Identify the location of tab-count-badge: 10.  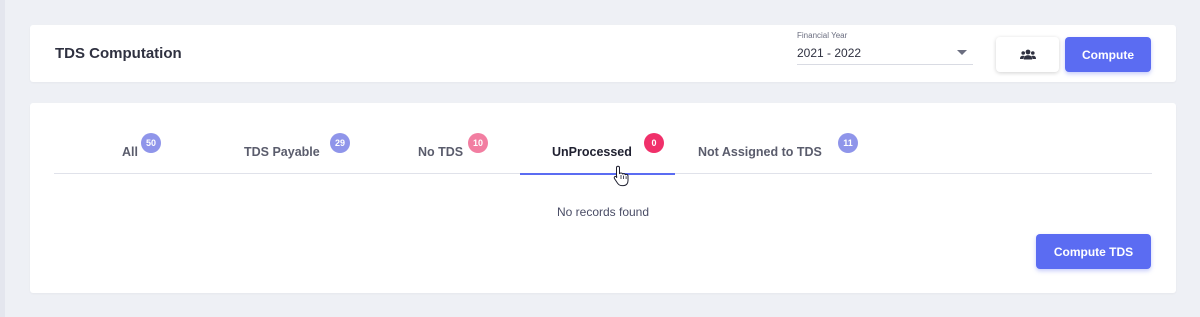
(478, 143).